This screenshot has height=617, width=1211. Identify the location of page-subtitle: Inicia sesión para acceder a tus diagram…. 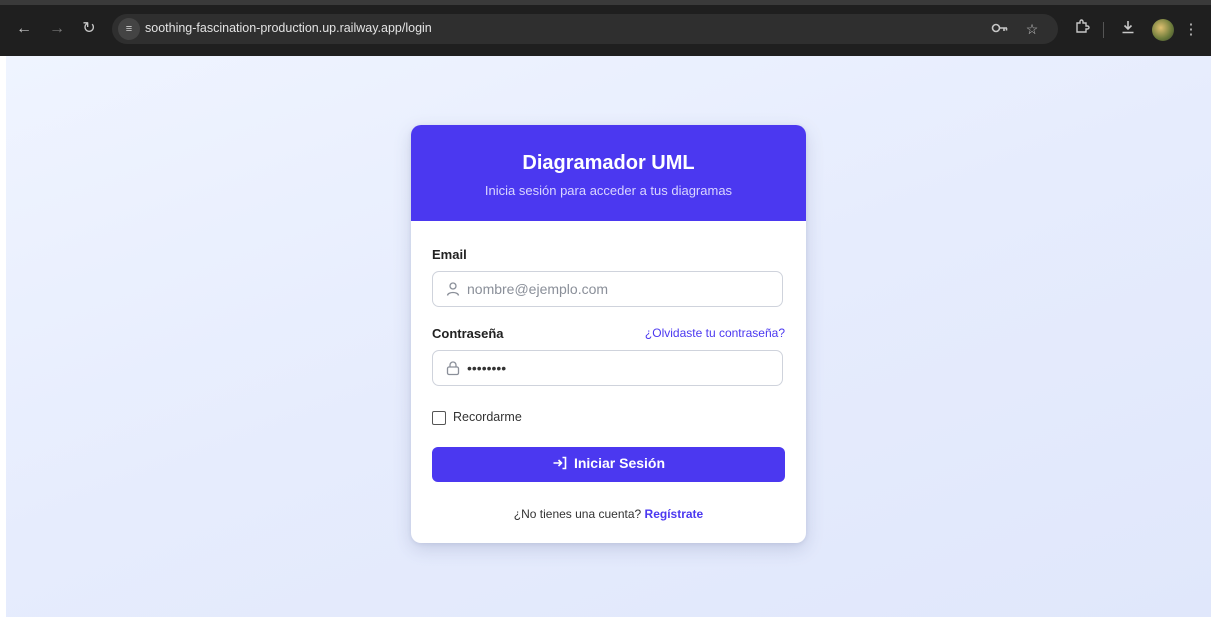
(608, 190).